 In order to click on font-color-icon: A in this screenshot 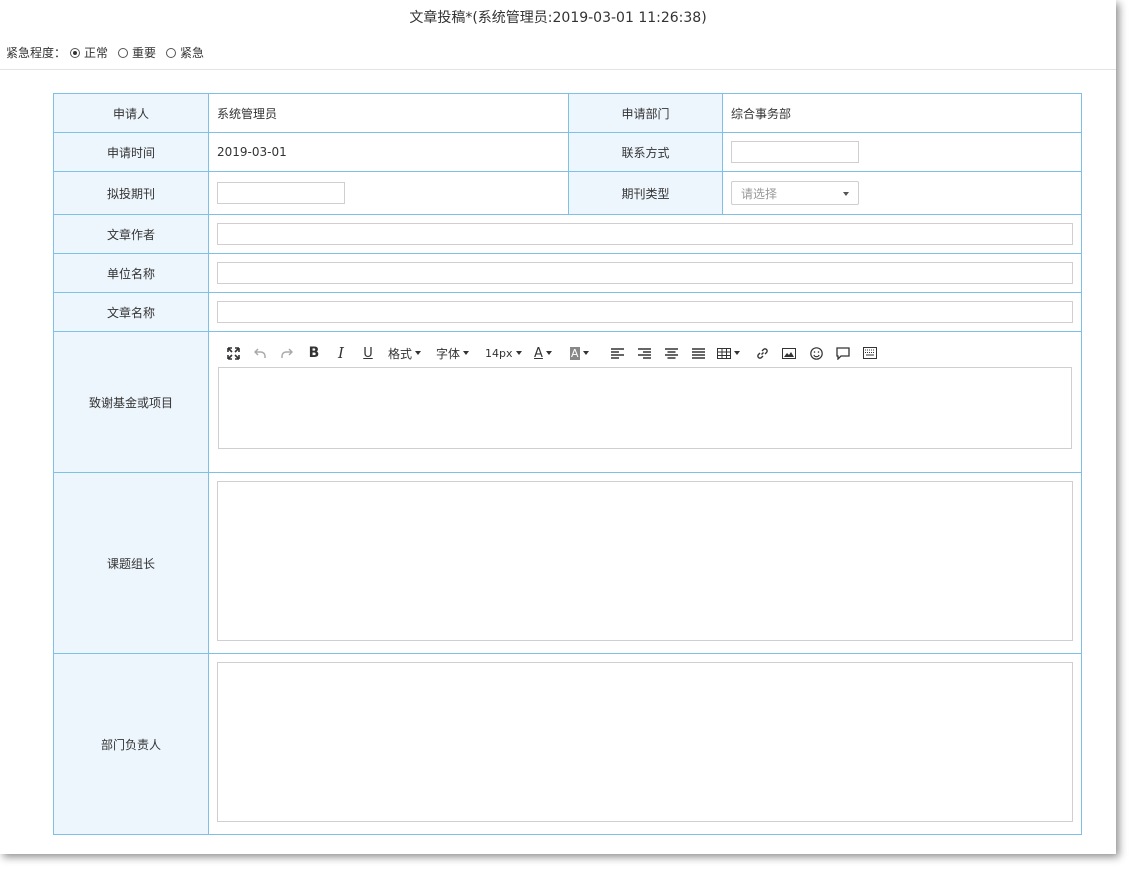, I will do `click(538, 353)`.